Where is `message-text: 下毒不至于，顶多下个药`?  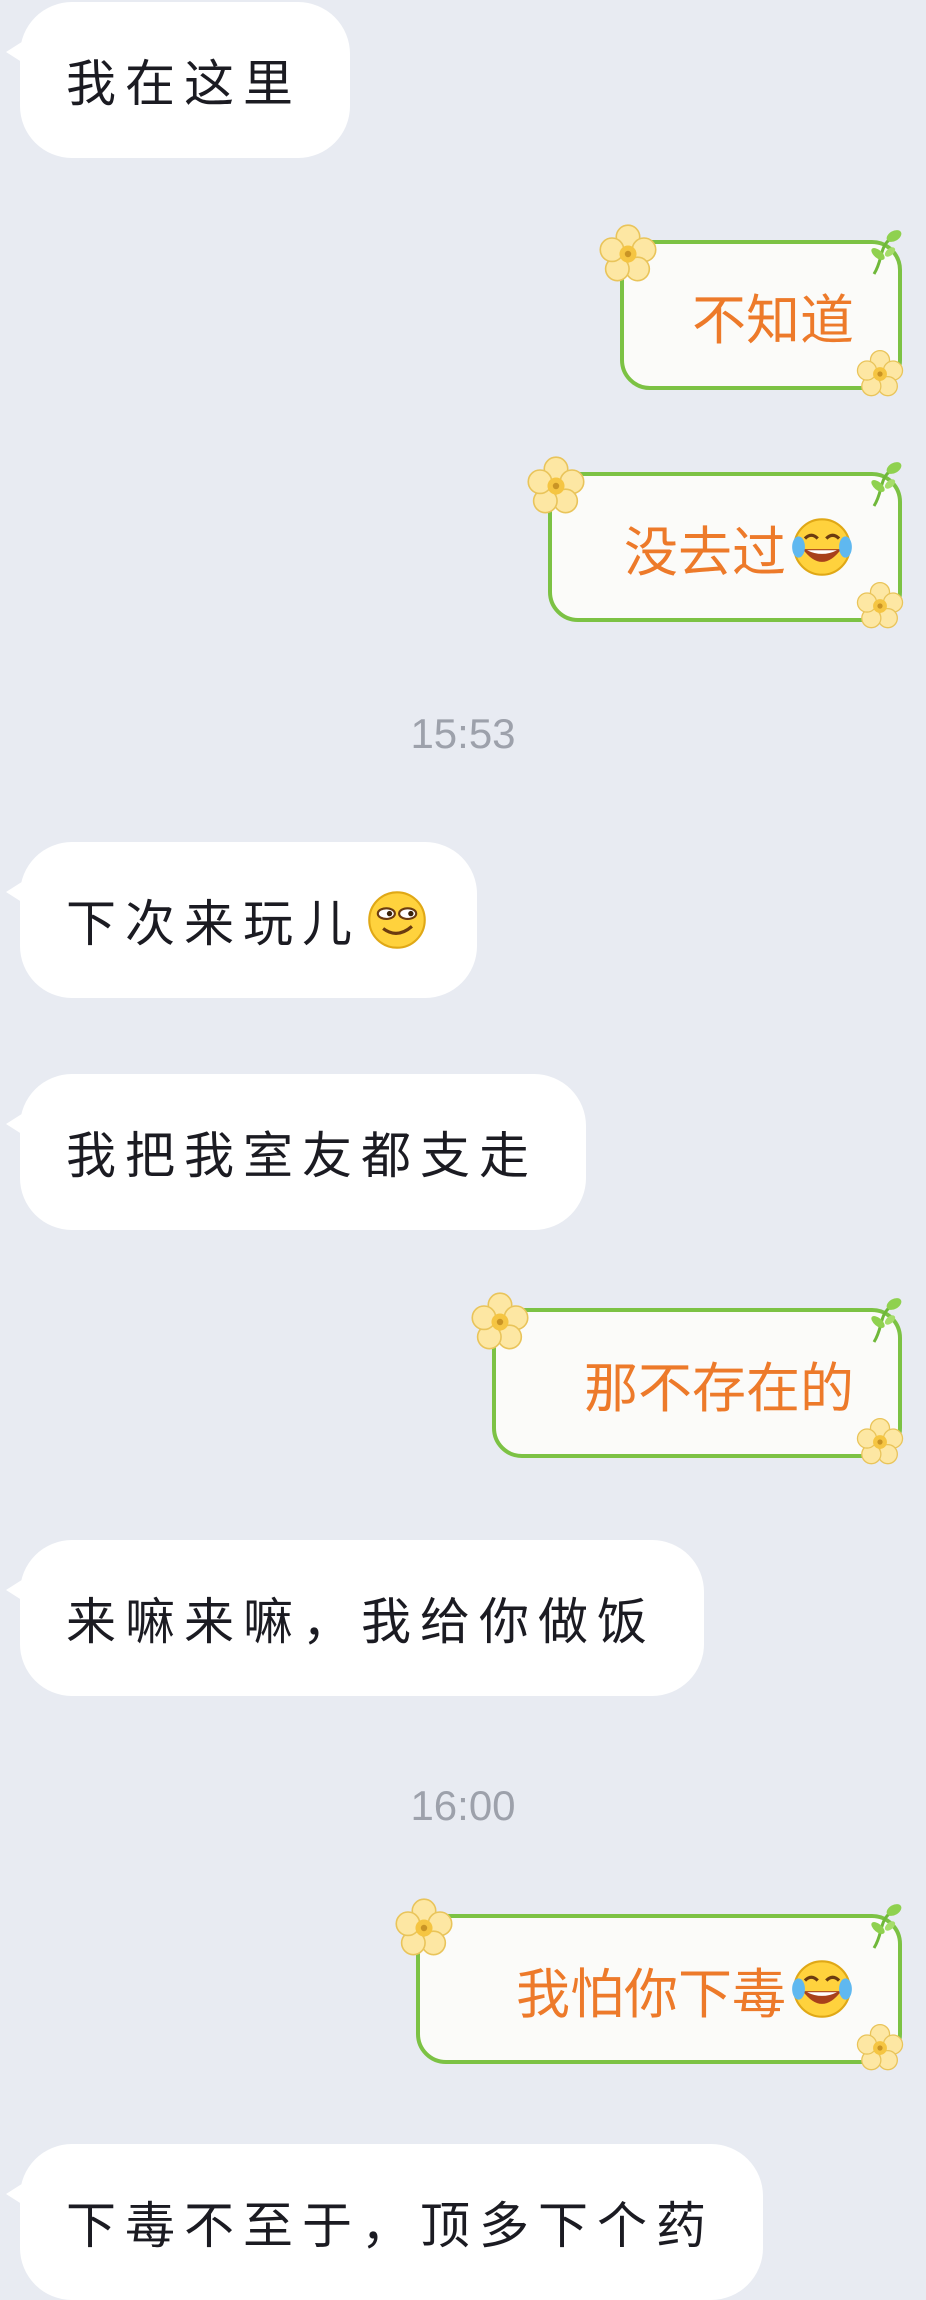
message-text: 下毒不至于，顶多下个药 is located at coordinates (390, 2226).